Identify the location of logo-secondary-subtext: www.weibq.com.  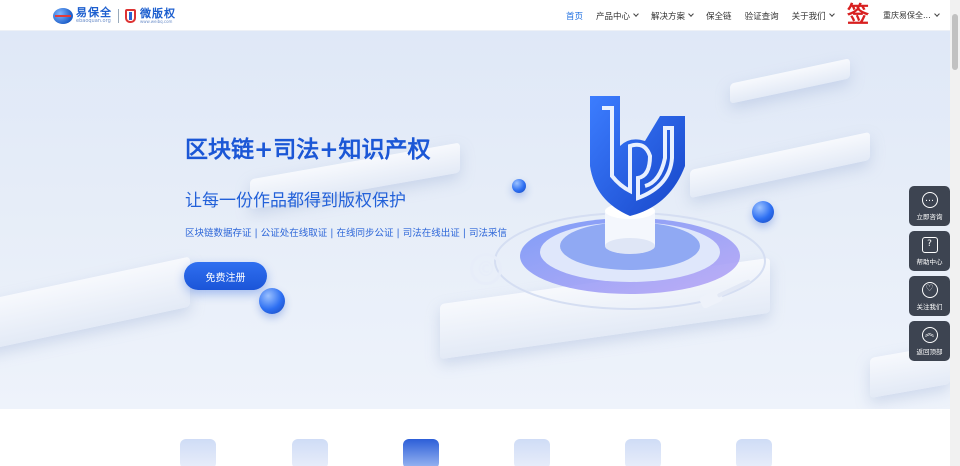
(156, 21).